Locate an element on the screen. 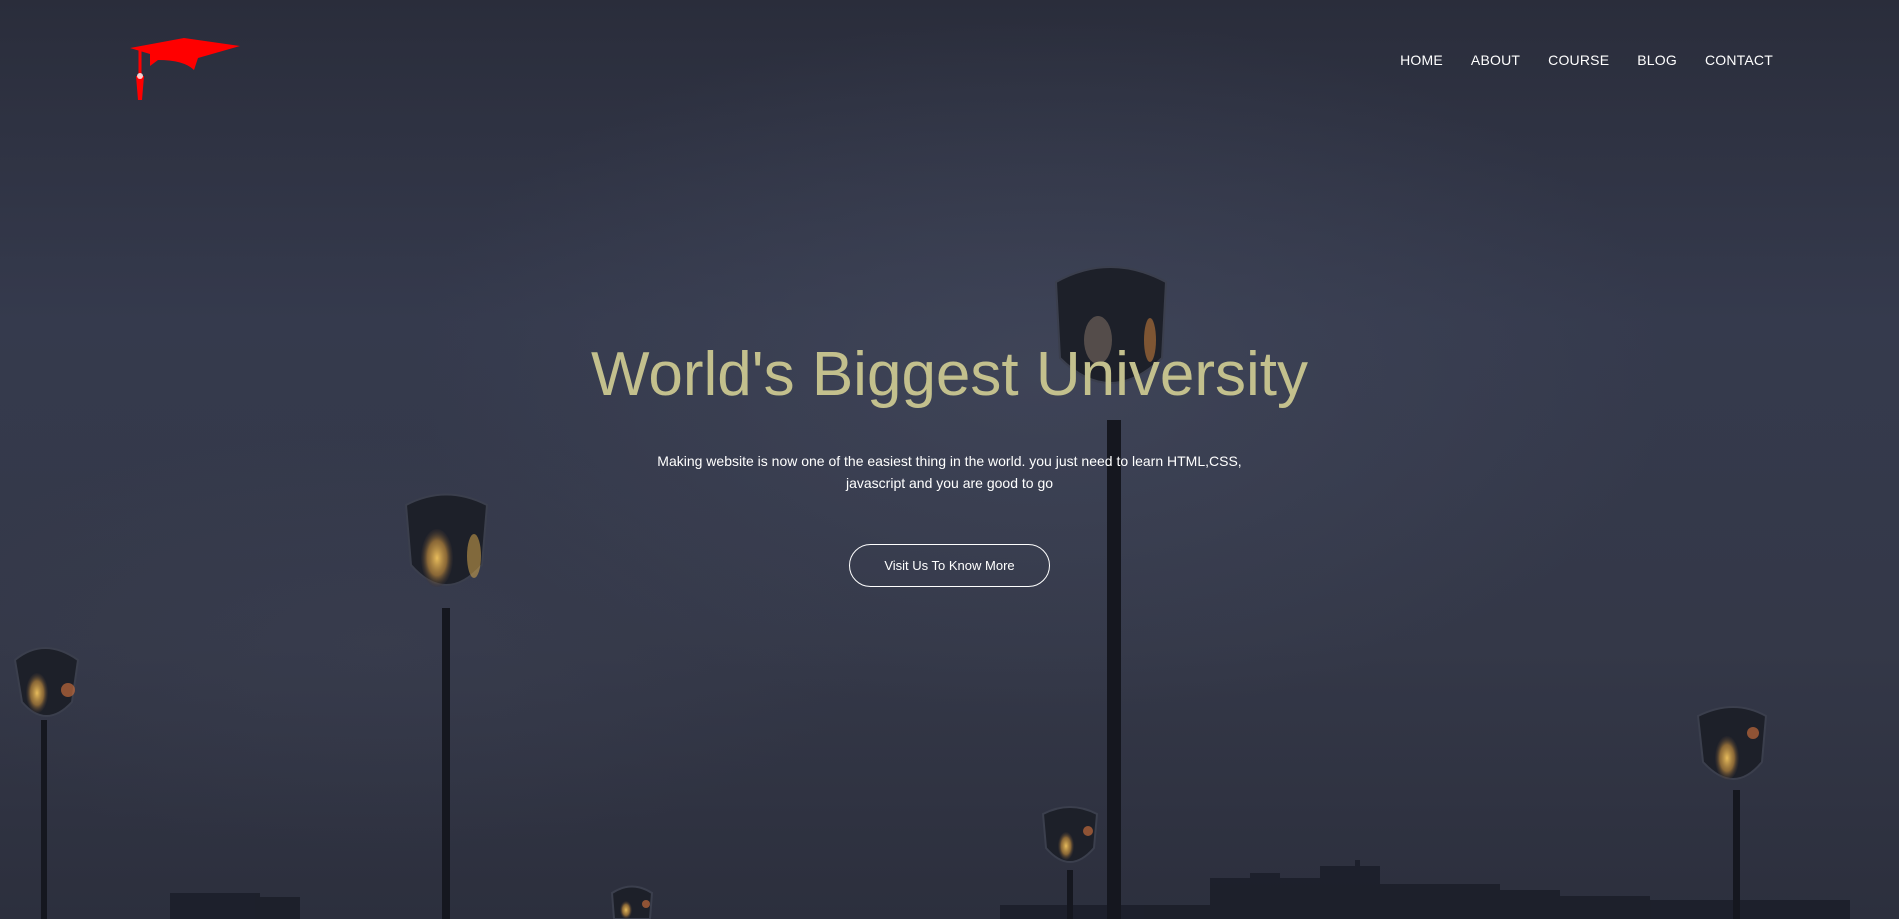 The width and height of the screenshot is (1899, 919). nav-course: COURSE is located at coordinates (1578, 60).